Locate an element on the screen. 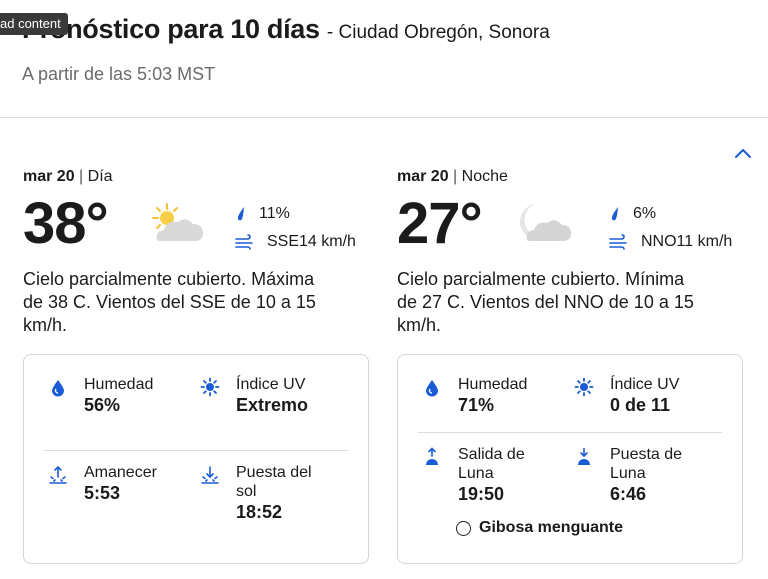  night-precip: 6% is located at coordinates (645, 213).